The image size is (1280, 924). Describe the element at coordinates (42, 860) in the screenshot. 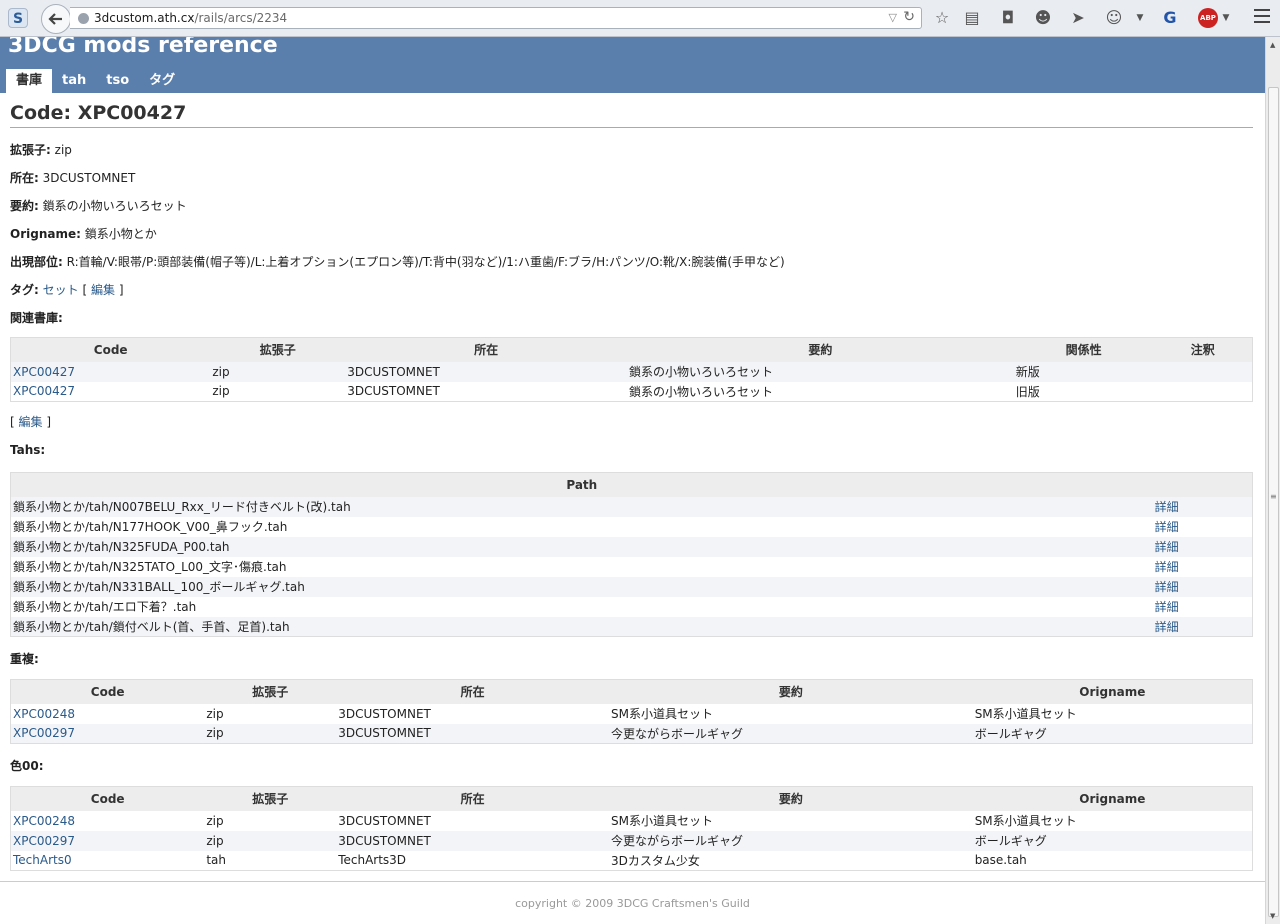

I see `code-link: TechArts0` at that location.